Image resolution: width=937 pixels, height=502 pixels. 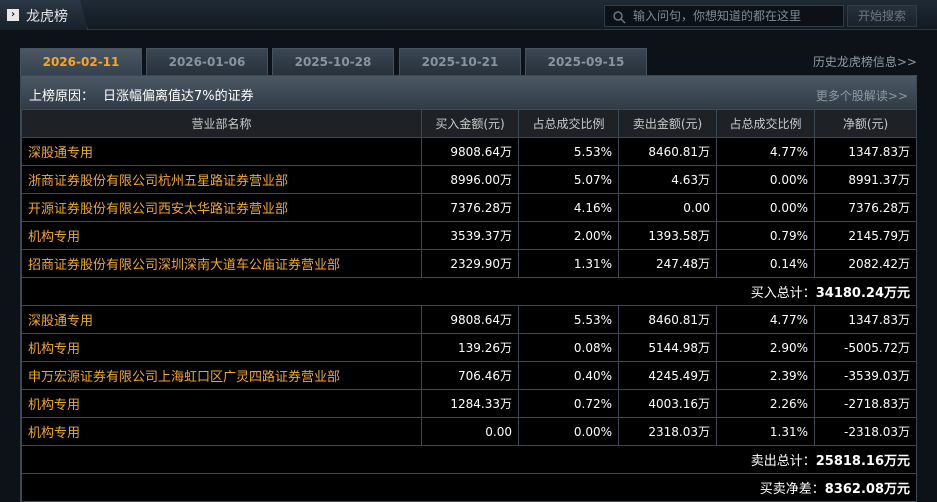 What do you see at coordinates (568, 347) in the screenshot?
I see `value-cell: 0.08%` at bounding box center [568, 347].